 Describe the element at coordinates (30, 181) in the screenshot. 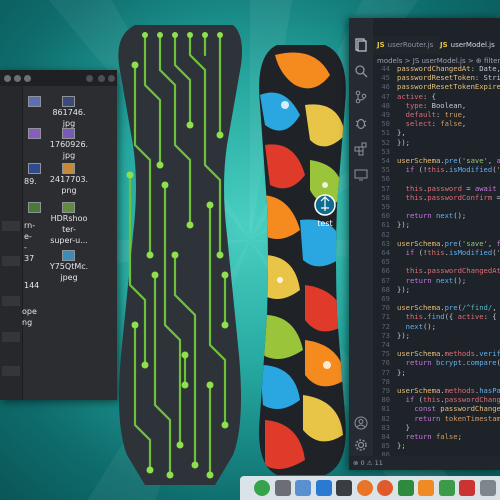

I see `file-name-partial: 89.` at that location.